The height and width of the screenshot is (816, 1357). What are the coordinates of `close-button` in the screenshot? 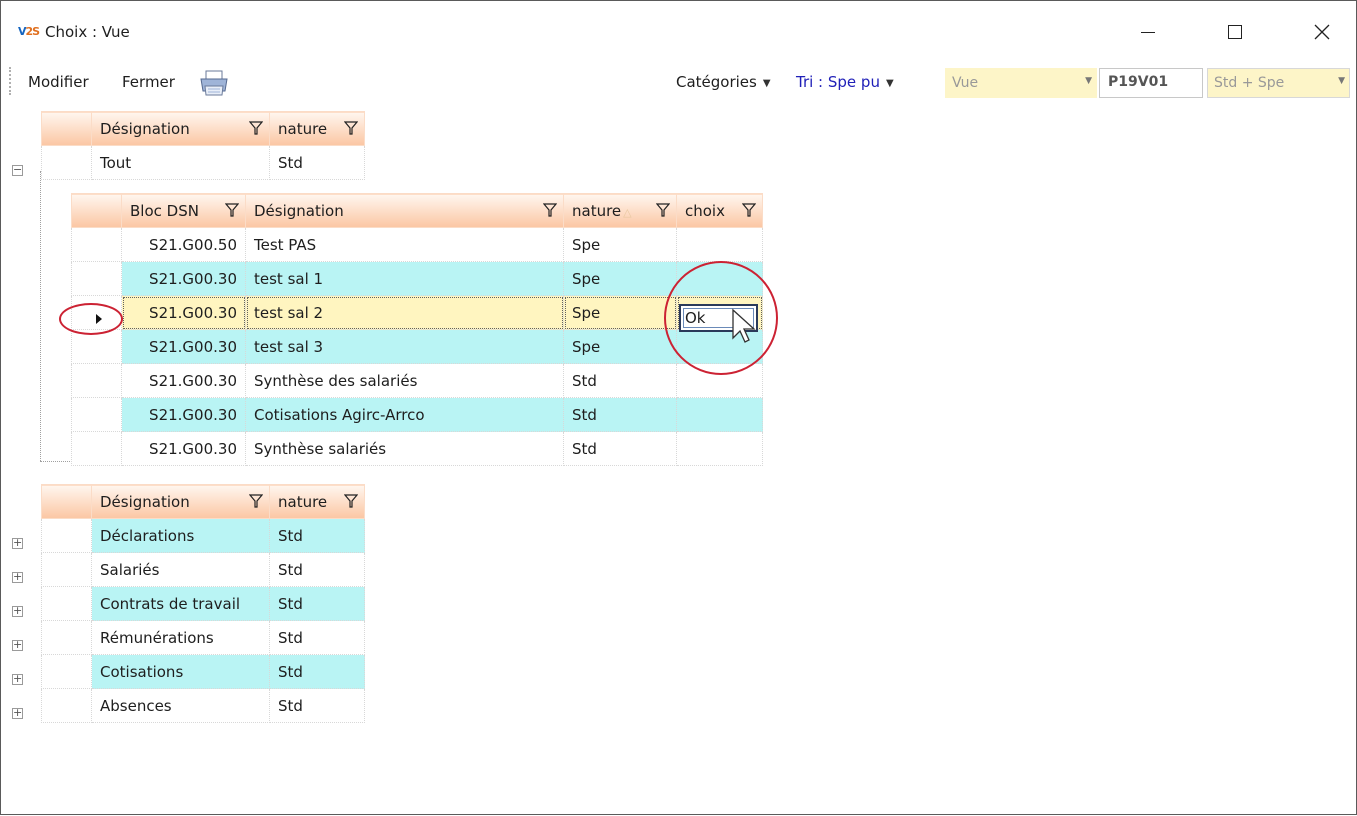 It's located at (1322, 32).